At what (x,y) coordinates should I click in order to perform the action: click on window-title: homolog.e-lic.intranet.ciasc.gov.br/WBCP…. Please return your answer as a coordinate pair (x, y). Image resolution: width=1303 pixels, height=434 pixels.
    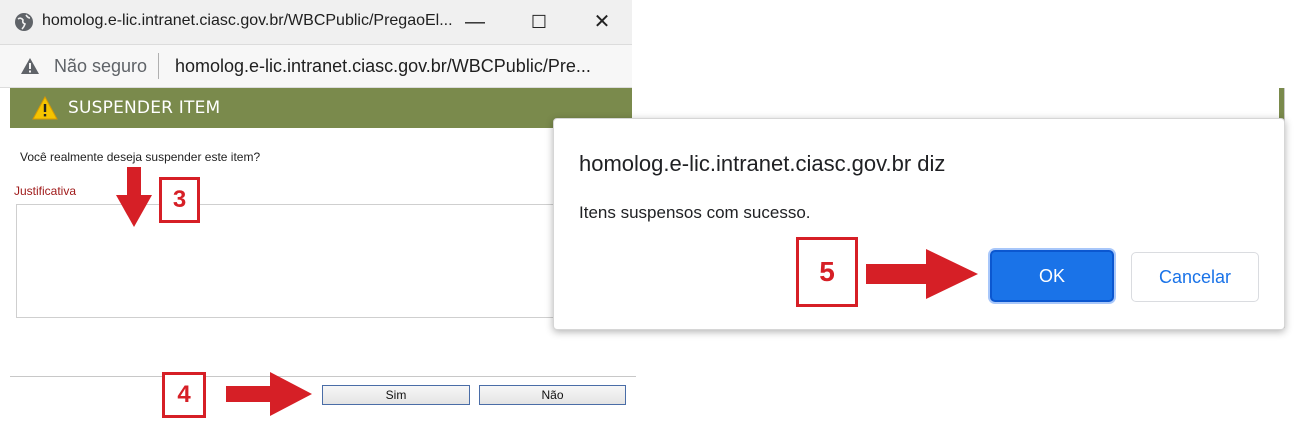
    Looking at the image, I should click on (247, 20).